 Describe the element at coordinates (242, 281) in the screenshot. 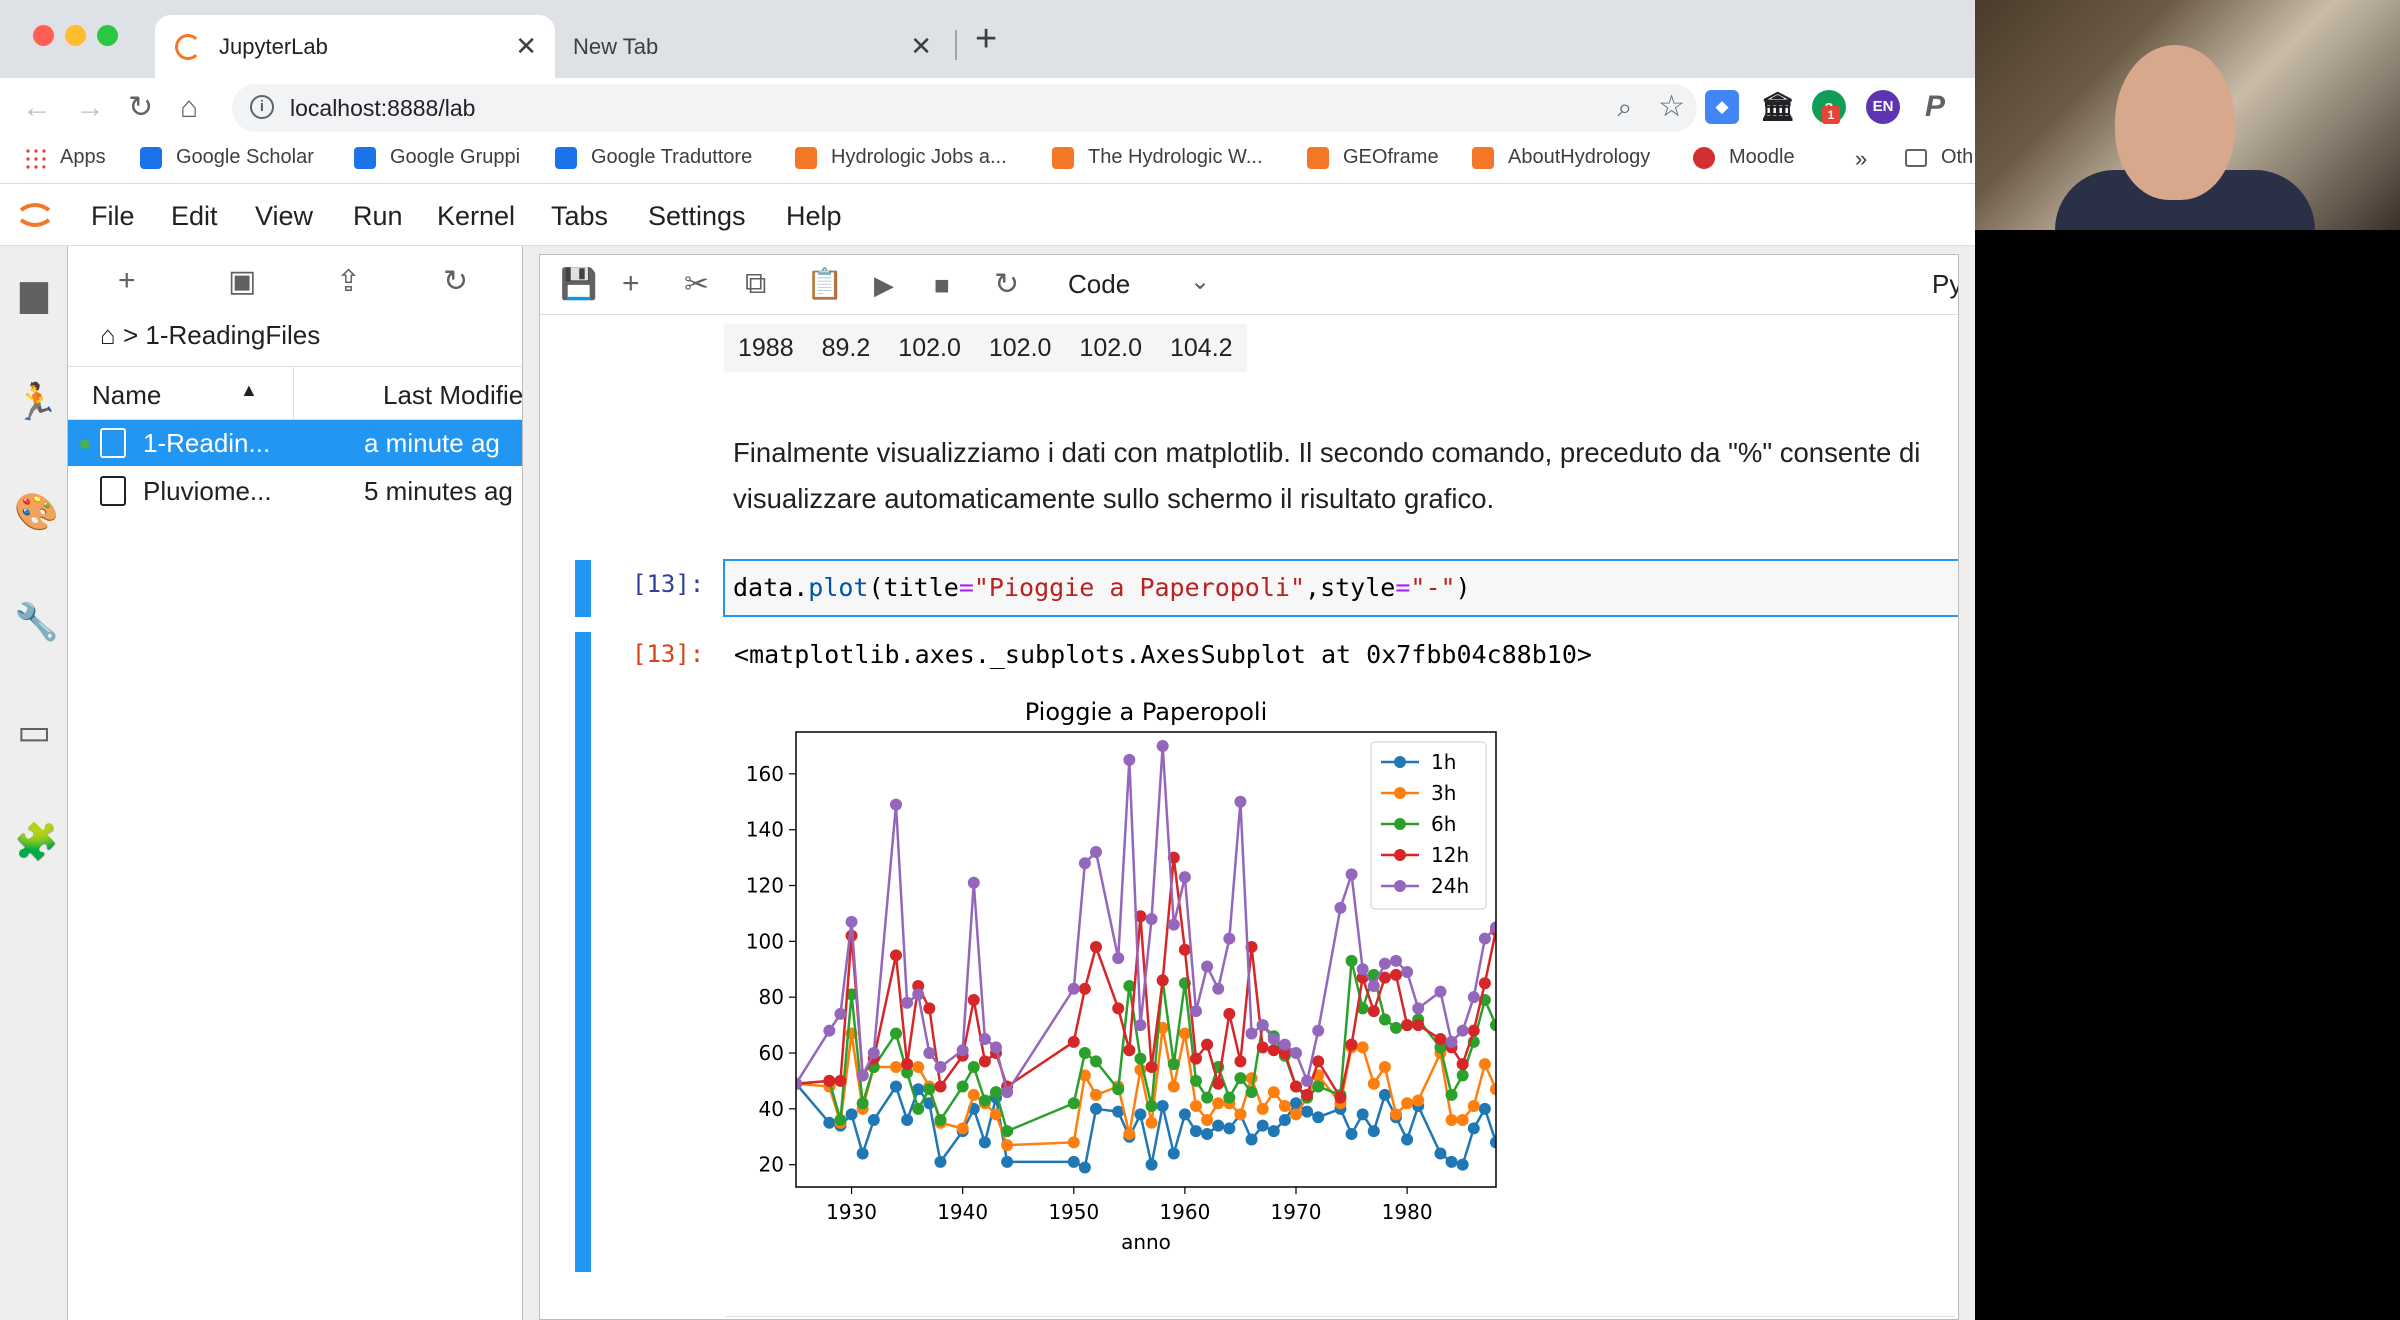

I see `new-folder-icon: ▣` at that location.